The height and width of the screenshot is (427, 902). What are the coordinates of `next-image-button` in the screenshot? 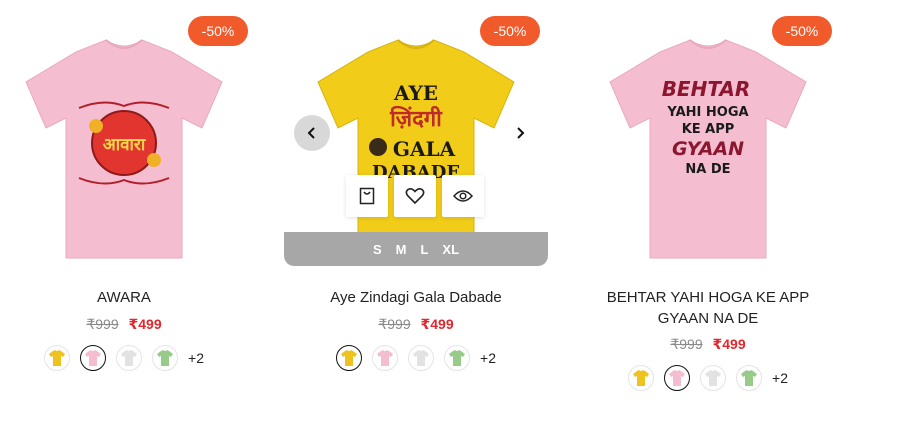 It's located at (520, 133).